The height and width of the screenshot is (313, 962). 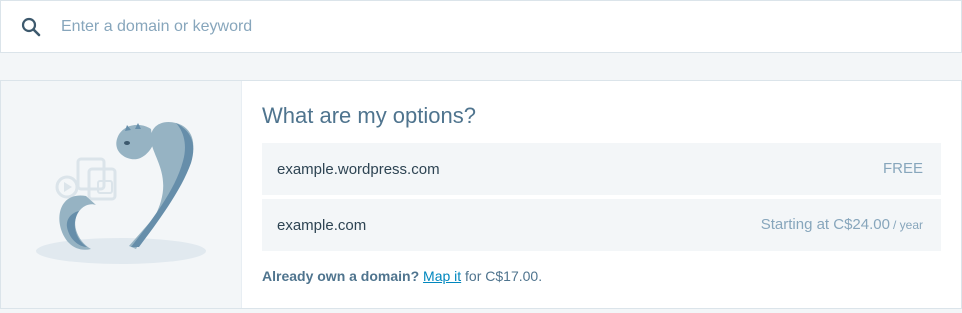 What do you see at coordinates (341, 276) in the screenshot?
I see `map-question: Already own a domain?` at bounding box center [341, 276].